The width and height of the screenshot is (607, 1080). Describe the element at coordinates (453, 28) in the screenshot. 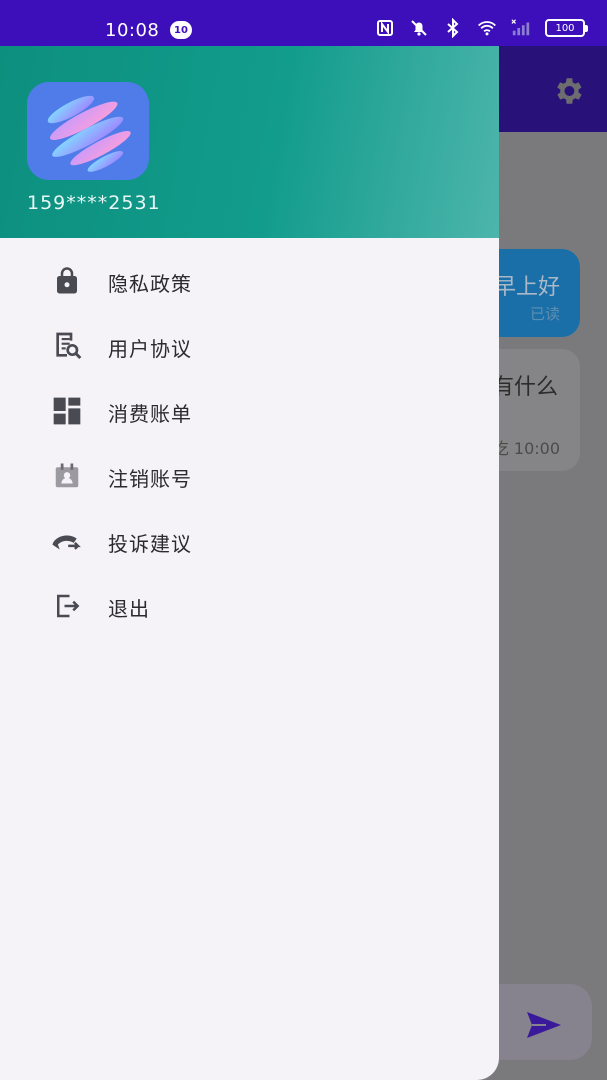

I see `bluetooth-icon` at that location.